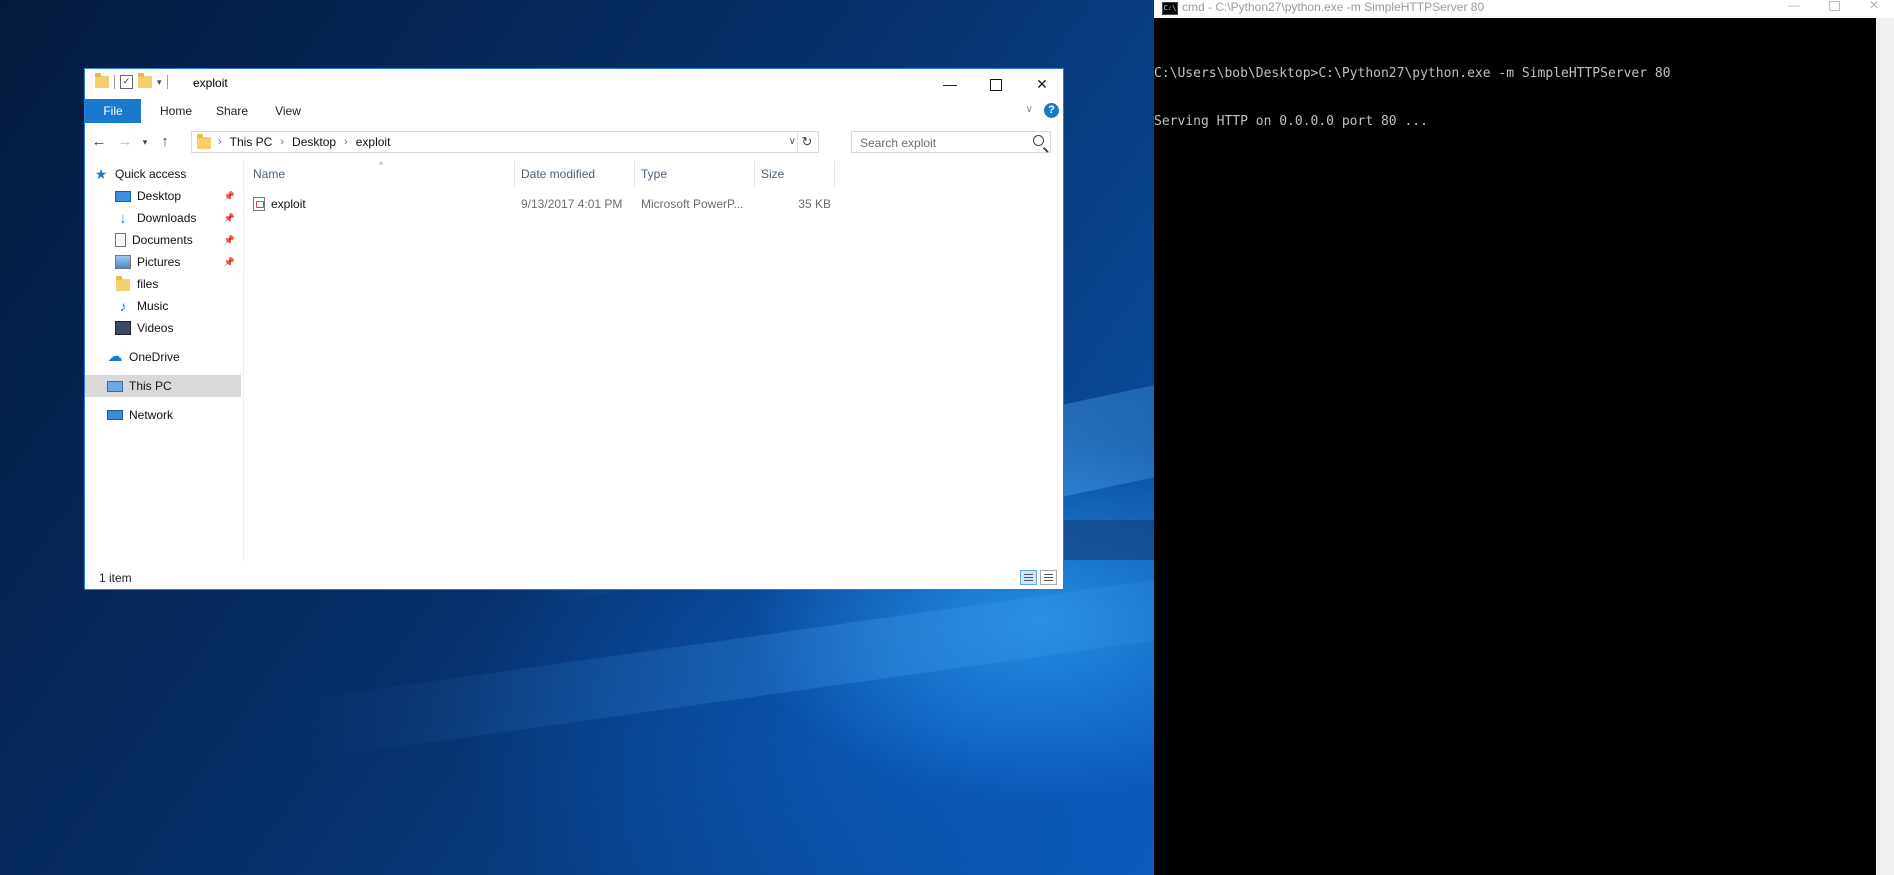  Describe the element at coordinates (101, 174) in the screenshot. I see `star-icon: ★` at that location.